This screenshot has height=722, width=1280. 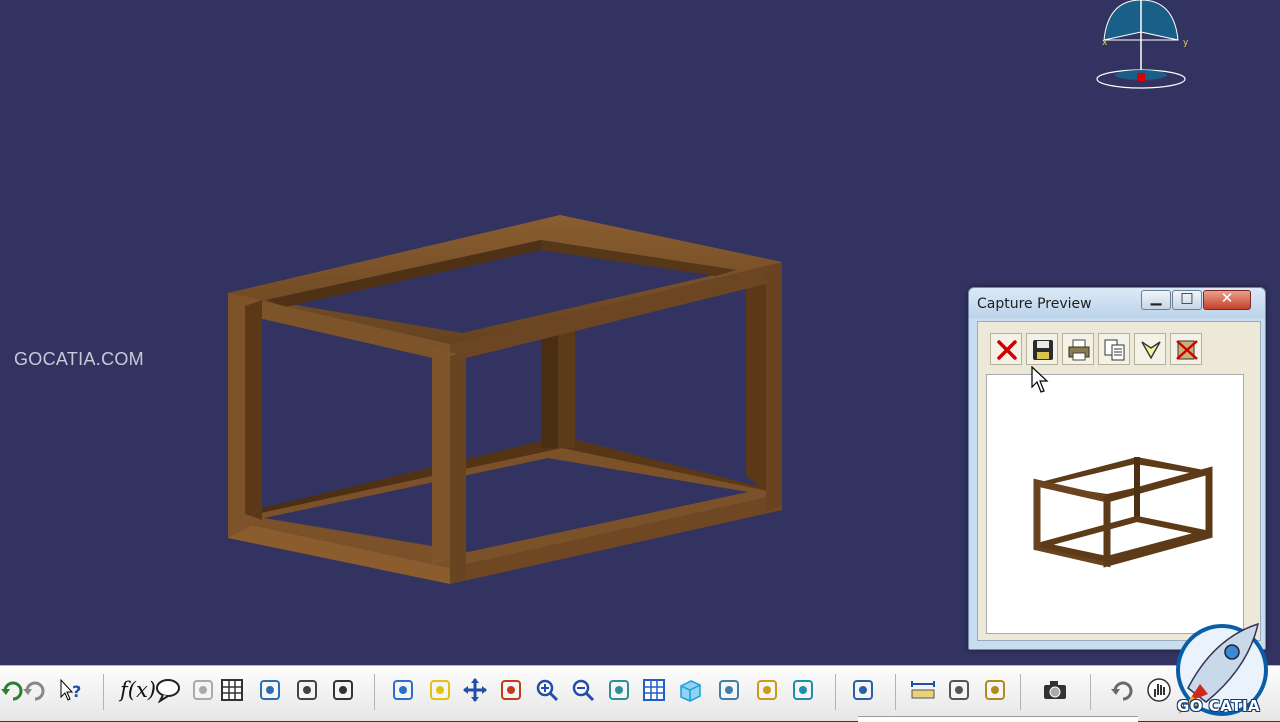 I want to click on lock-icon, so click(x=307, y=690).